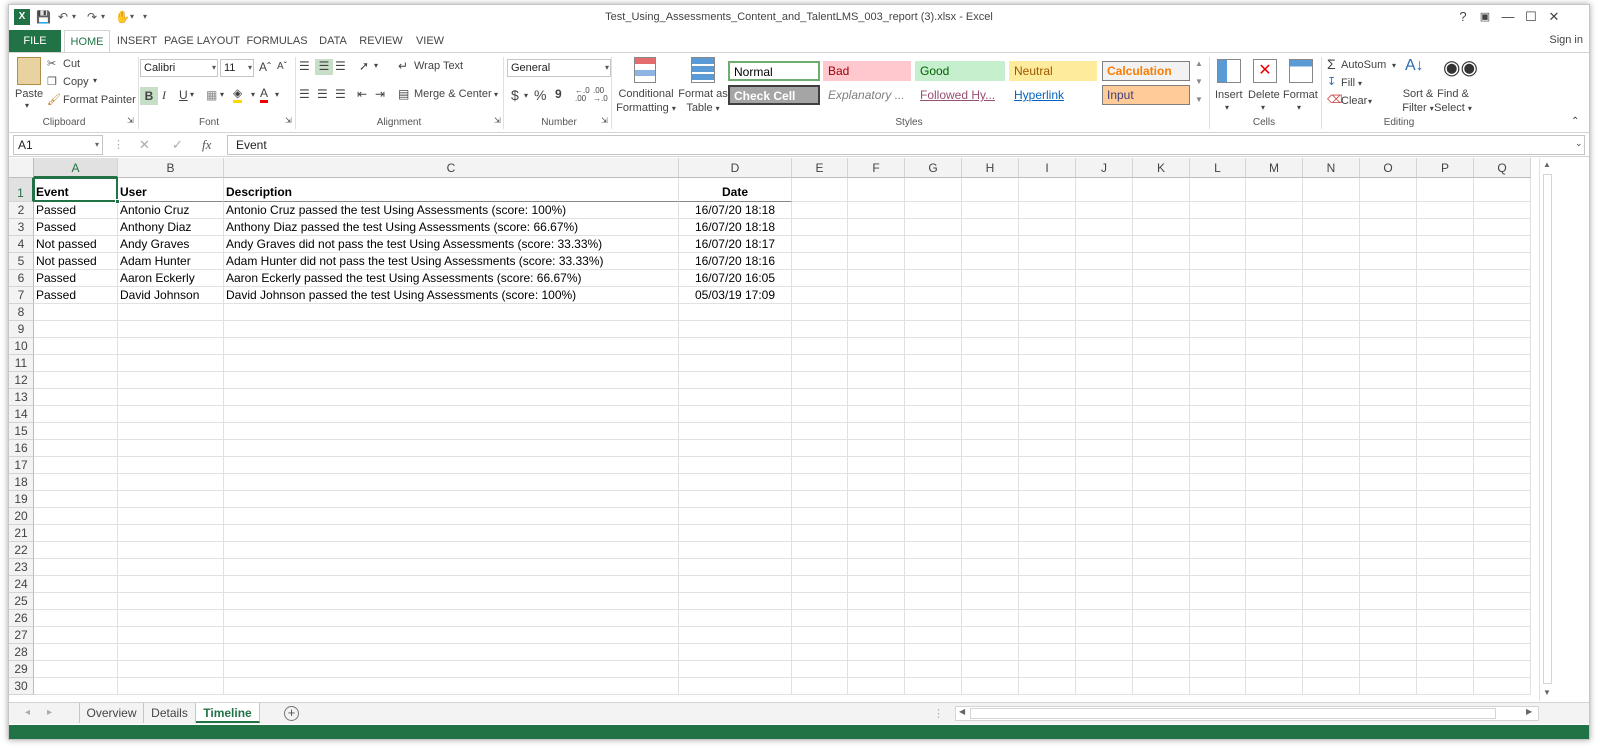  What do you see at coordinates (558, 94) in the screenshot?
I see `comma-button: 9` at bounding box center [558, 94].